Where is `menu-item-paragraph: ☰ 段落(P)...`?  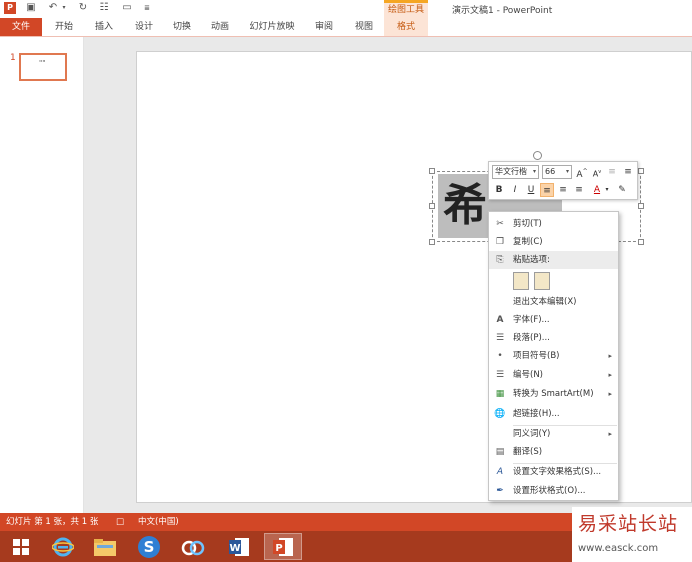
menu-item-paragraph: ☰ 段落(P)... is located at coordinates (553, 338).